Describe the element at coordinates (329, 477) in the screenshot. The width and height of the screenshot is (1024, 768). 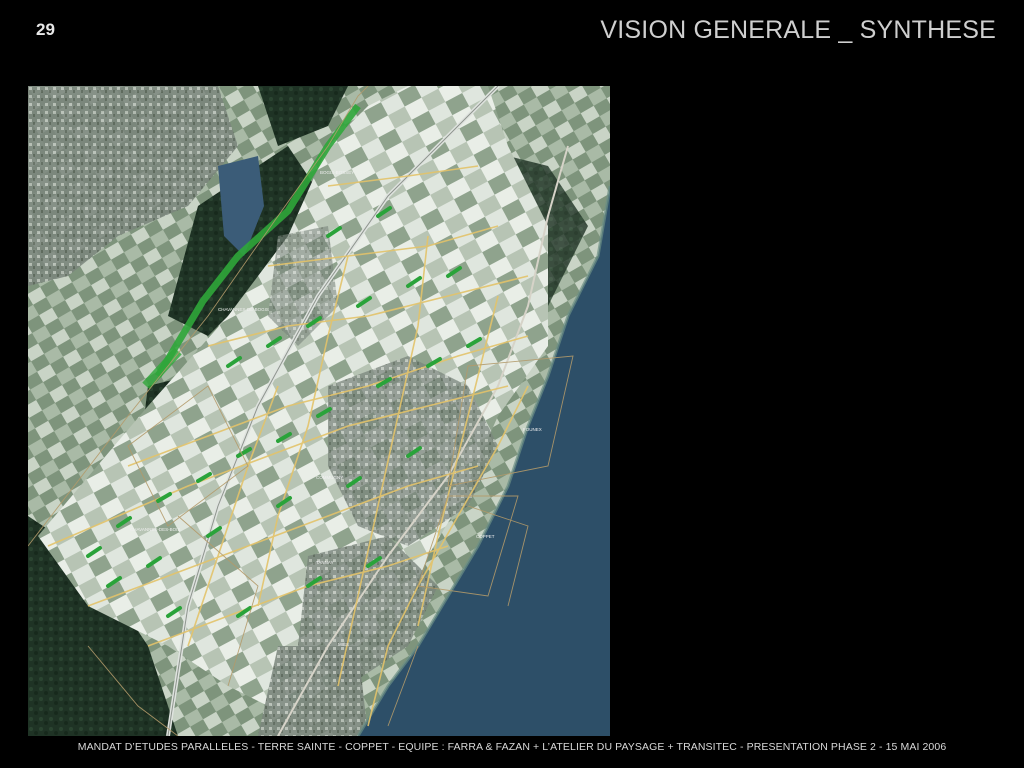
I see `map-label-commugny: COMMUGNY` at that location.